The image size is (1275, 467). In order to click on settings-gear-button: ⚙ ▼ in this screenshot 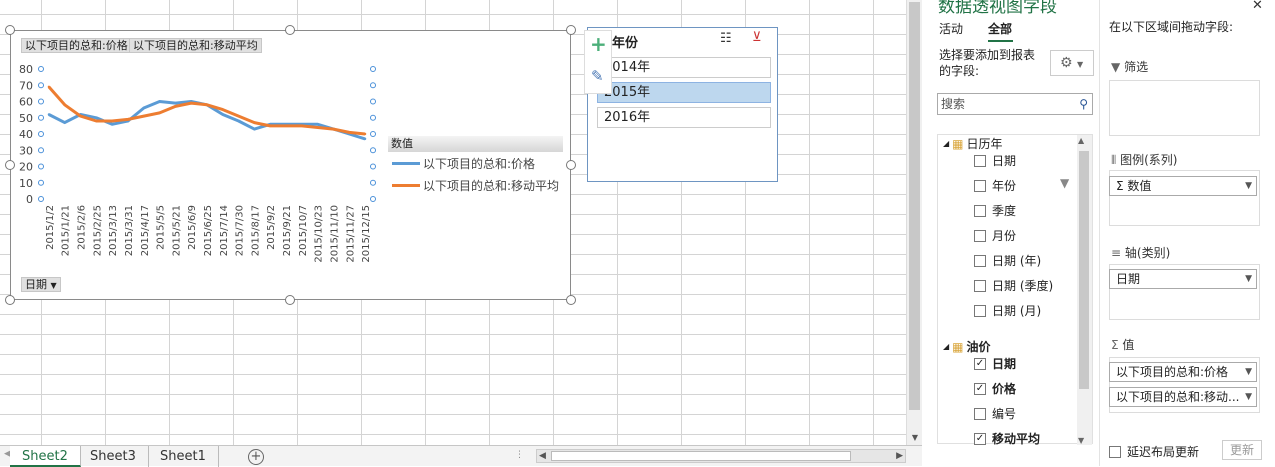, I will do `click(1072, 63)`.